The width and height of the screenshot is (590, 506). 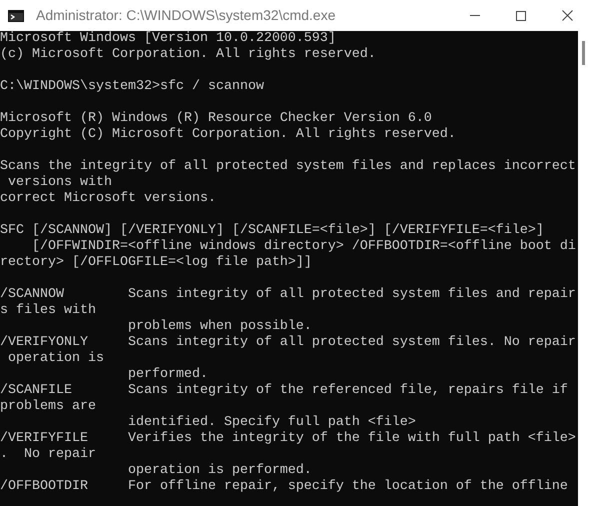 I want to click on console-line: Copyright (C) Microsoft Corporation. All rights reserved., so click(x=228, y=135).